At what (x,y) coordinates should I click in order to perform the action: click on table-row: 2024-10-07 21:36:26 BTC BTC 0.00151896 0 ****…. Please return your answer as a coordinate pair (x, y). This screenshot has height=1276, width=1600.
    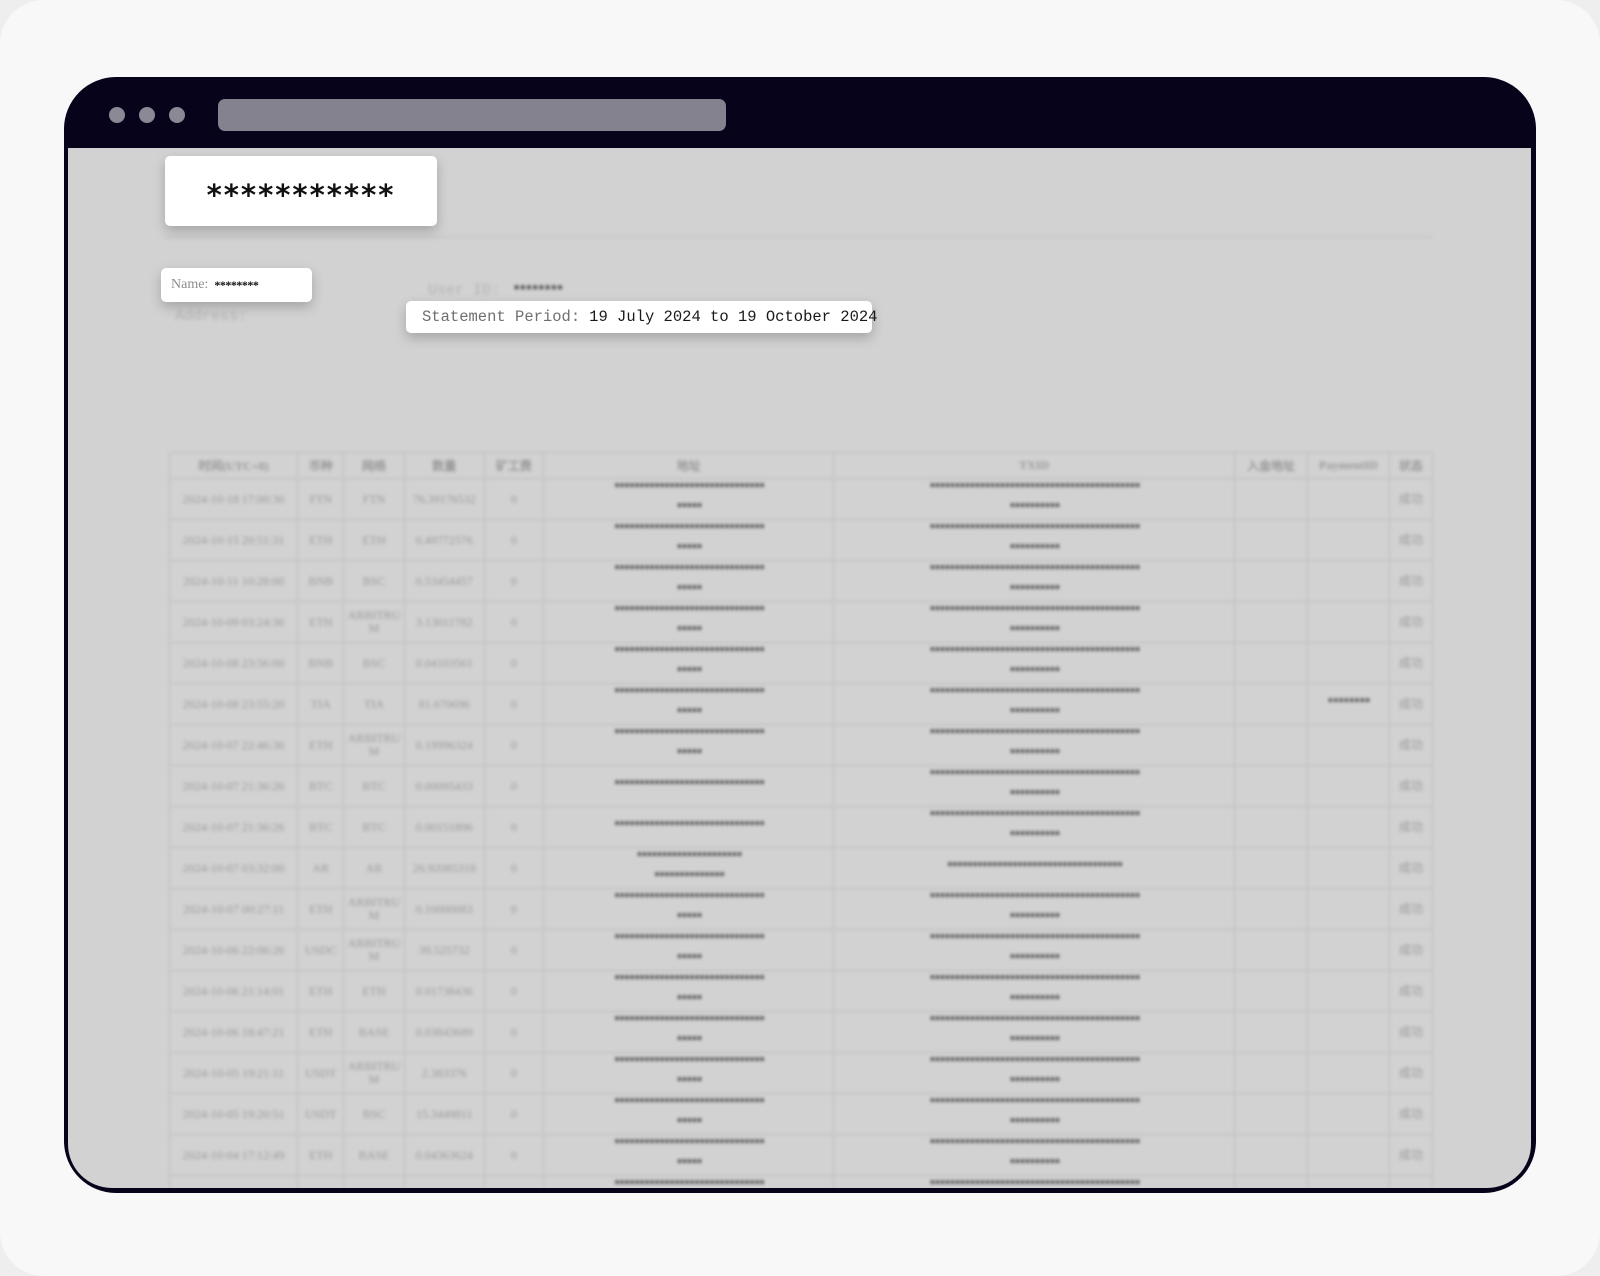
    Looking at the image, I should click on (801, 827).